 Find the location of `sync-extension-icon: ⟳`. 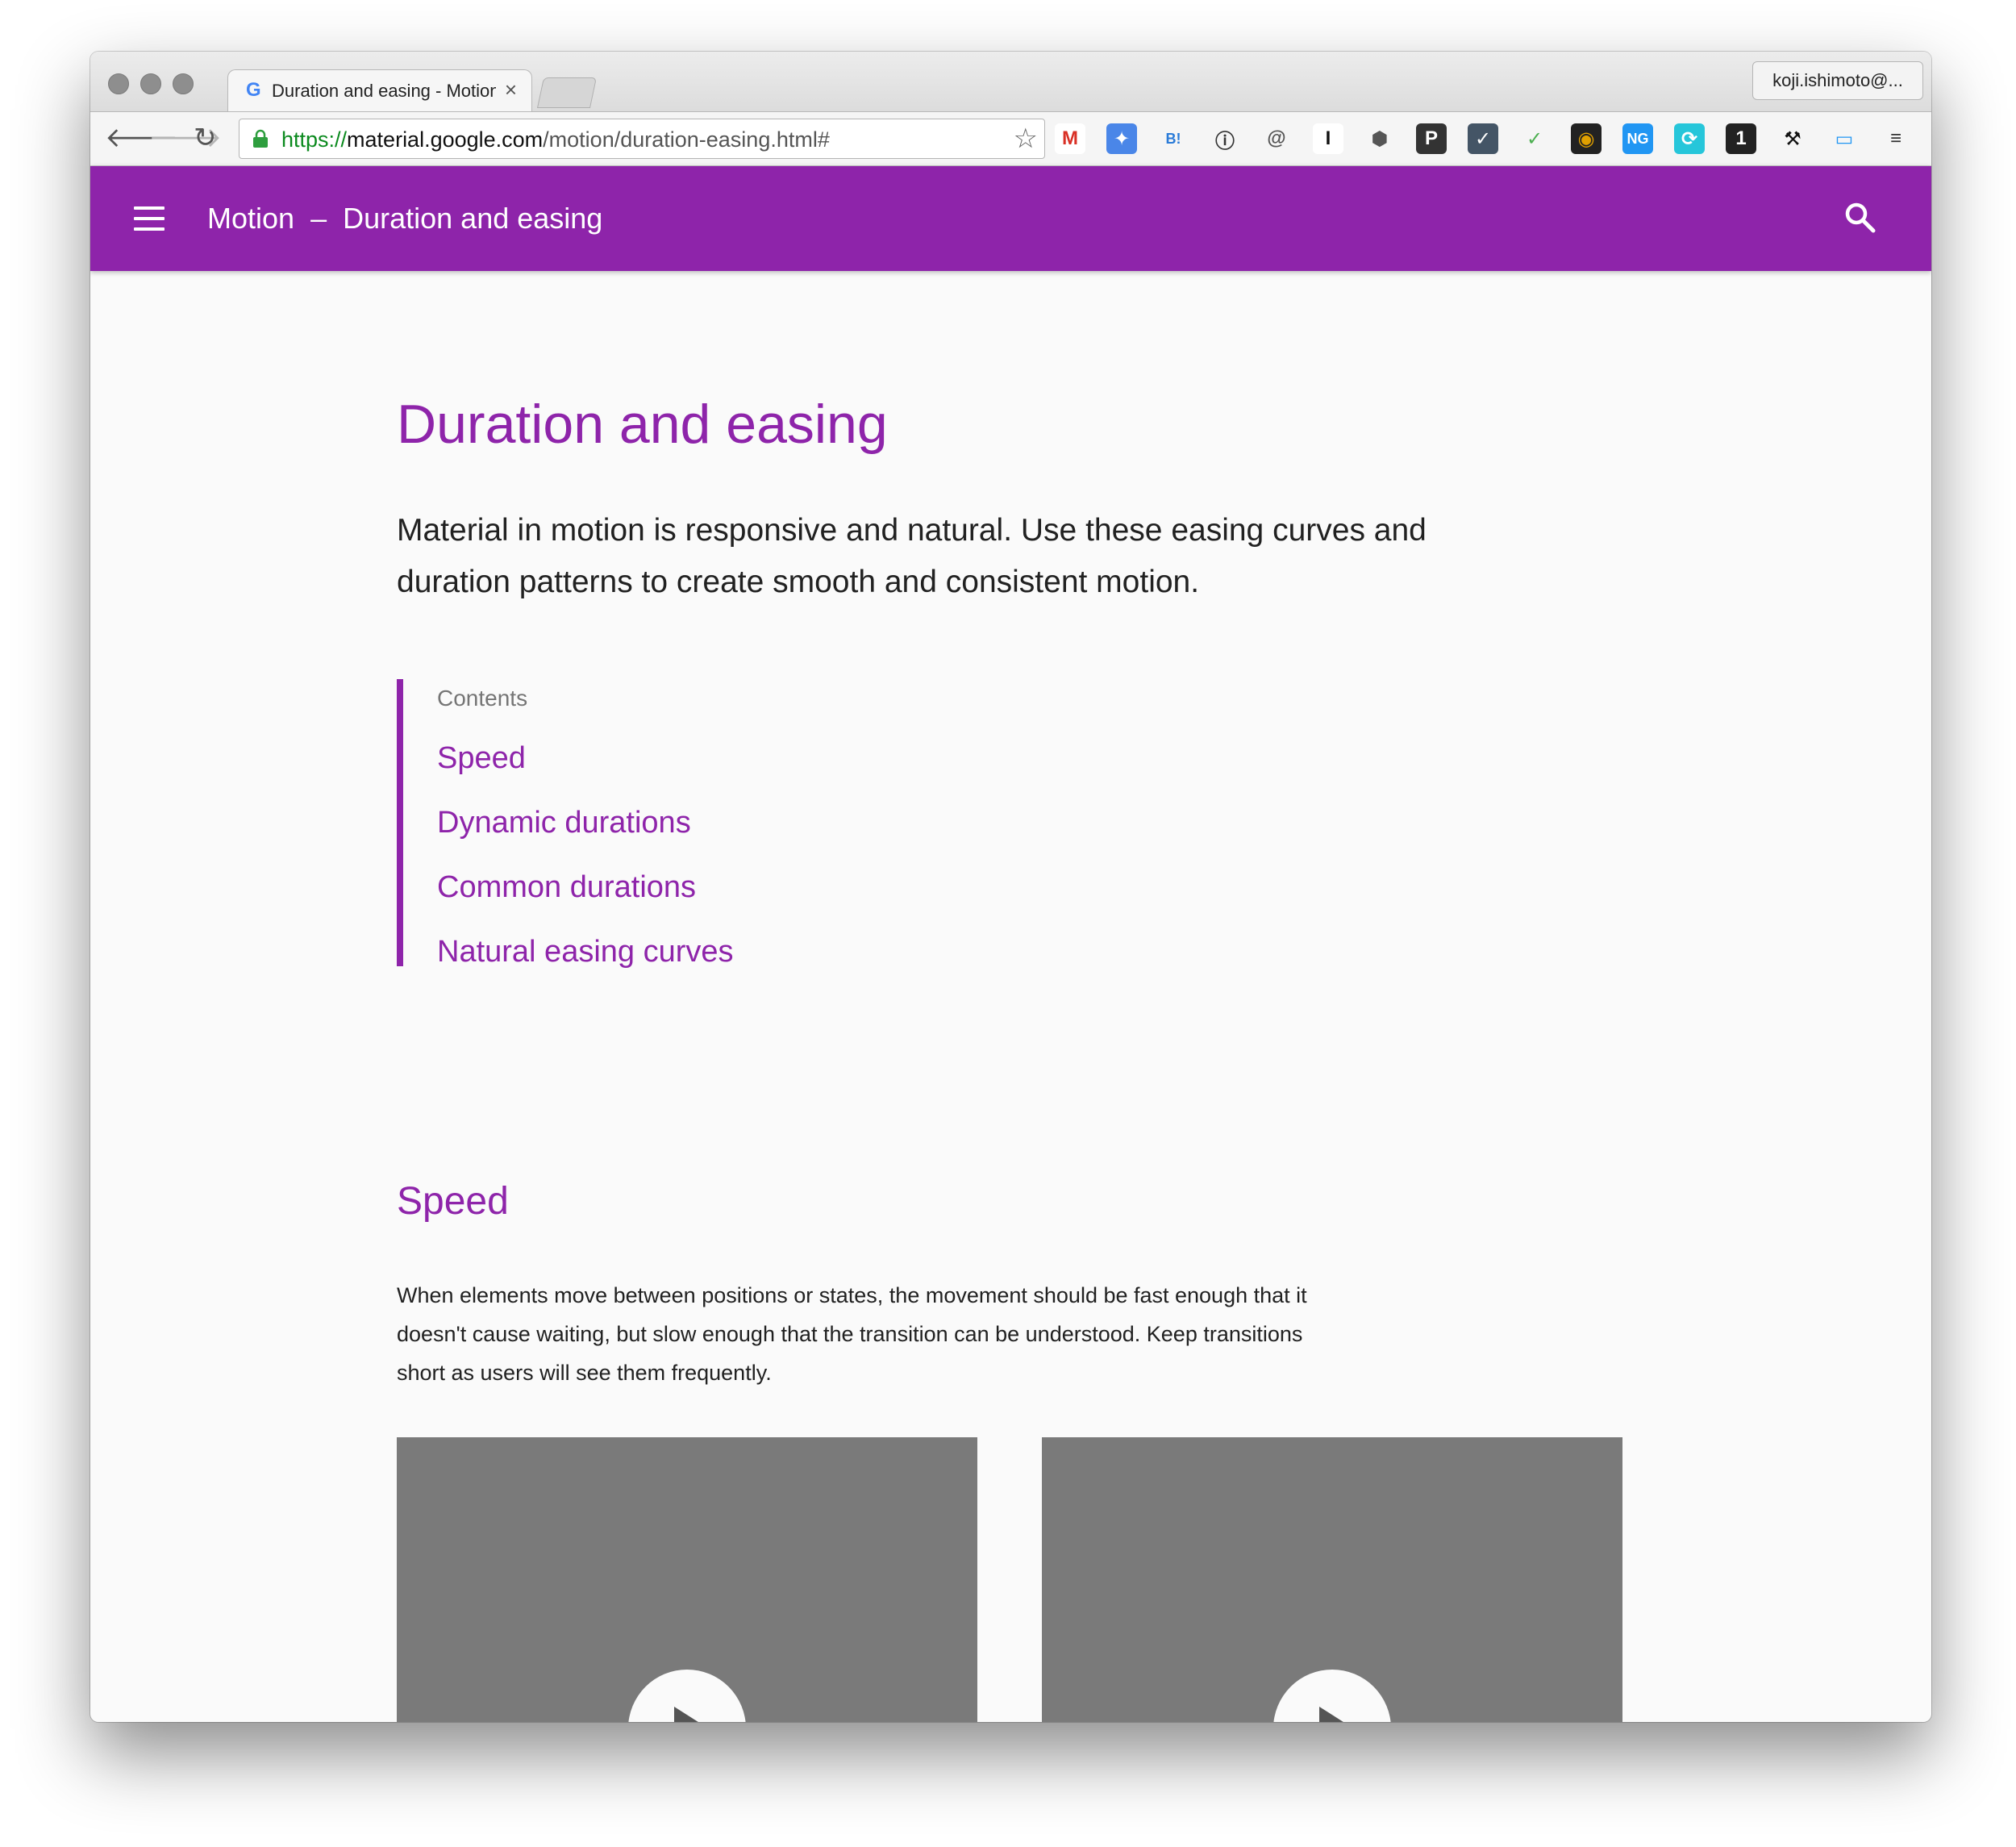

sync-extension-icon: ⟳ is located at coordinates (1690, 138).